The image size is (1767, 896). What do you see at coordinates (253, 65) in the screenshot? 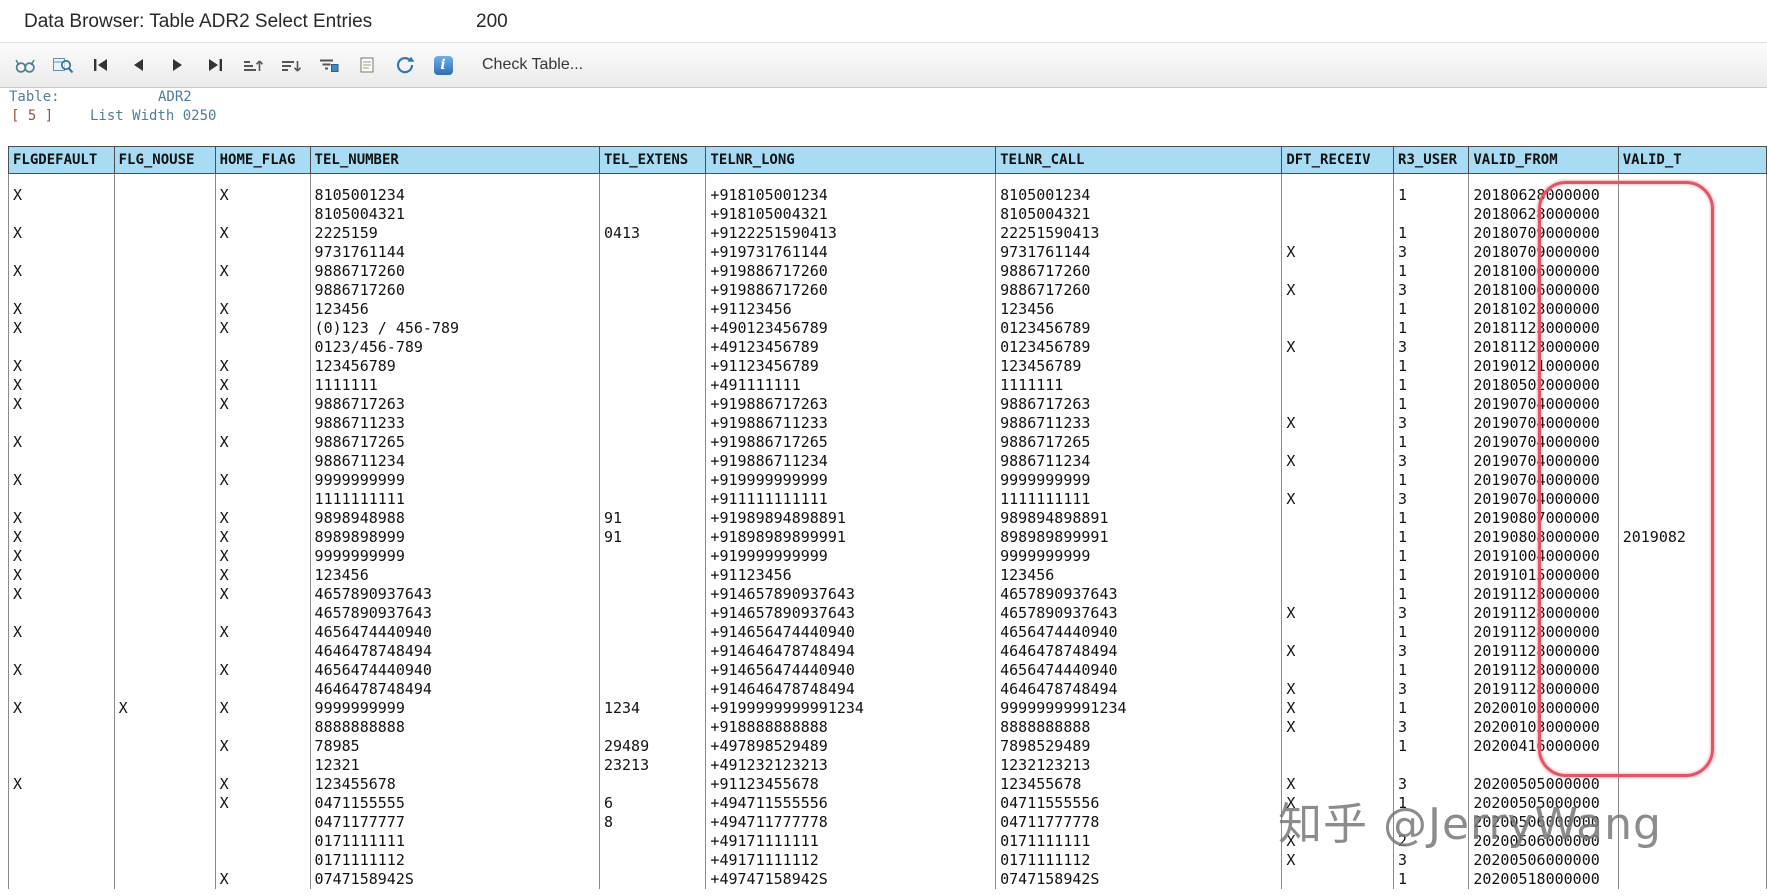
I see `sort-ascending-icon` at bounding box center [253, 65].